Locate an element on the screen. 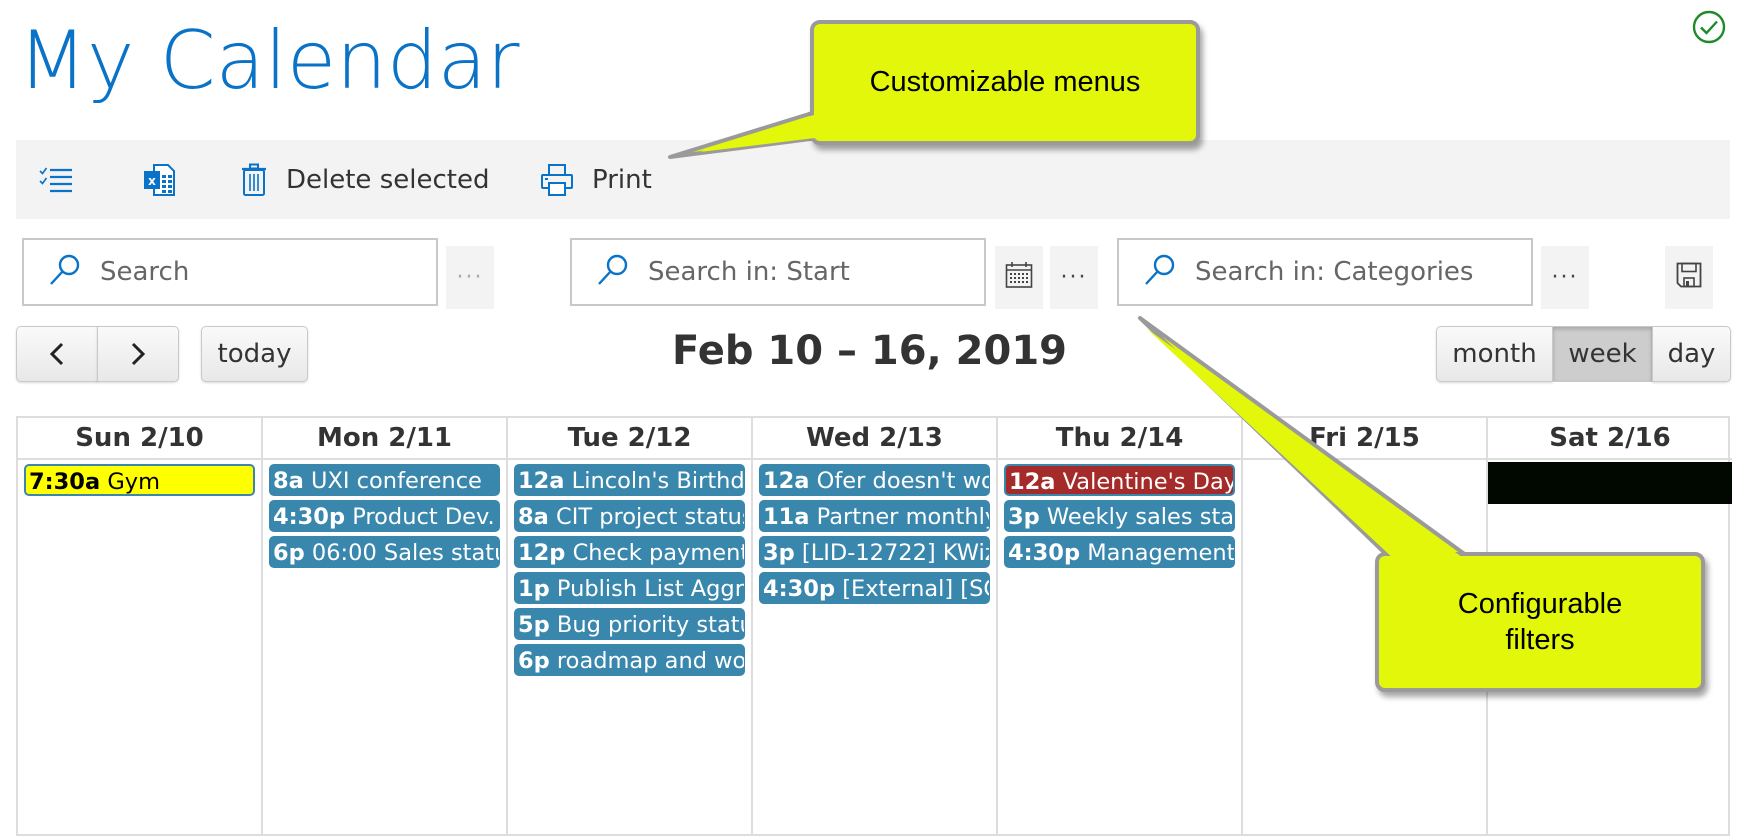 The image size is (1749, 836). day-header: Fri 2/15 is located at coordinates (1364, 439).